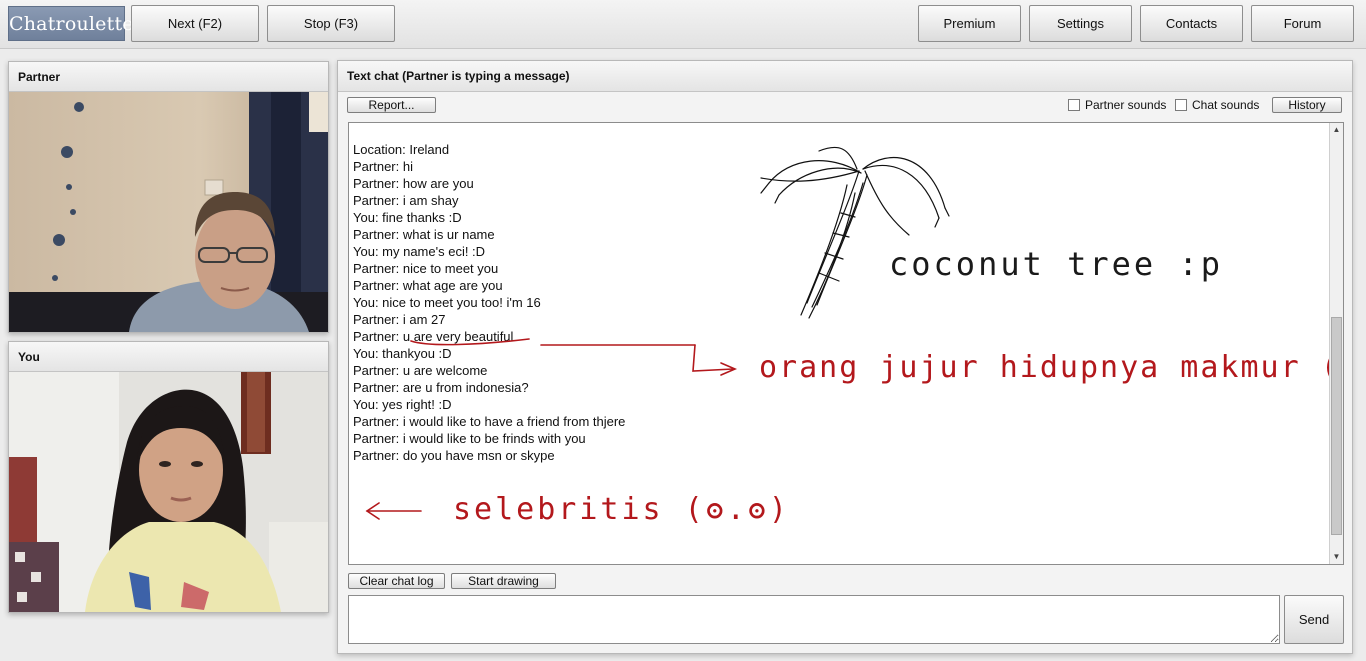 Image resolution: width=1366 pixels, height=661 pixels. I want to click on forum-button: Forum, so click(1302, 23).